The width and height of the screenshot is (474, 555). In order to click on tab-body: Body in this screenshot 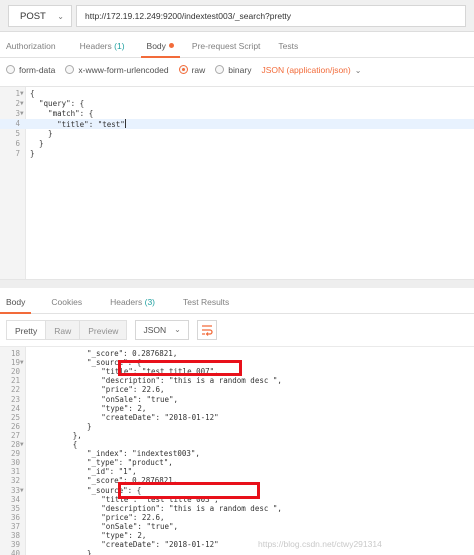, I will do `click(160, 46)`.